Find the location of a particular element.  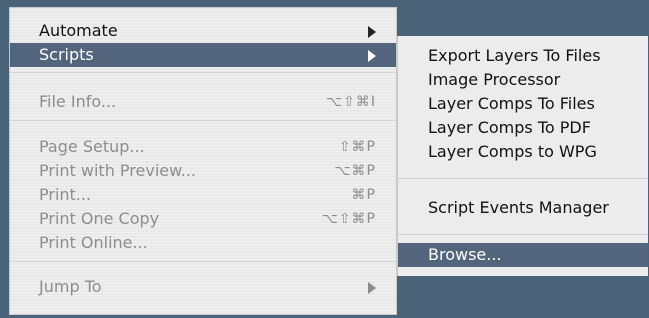

submenu-item-layer-comps-files: Layer Comps To Files is located at coordinates (523, 104).